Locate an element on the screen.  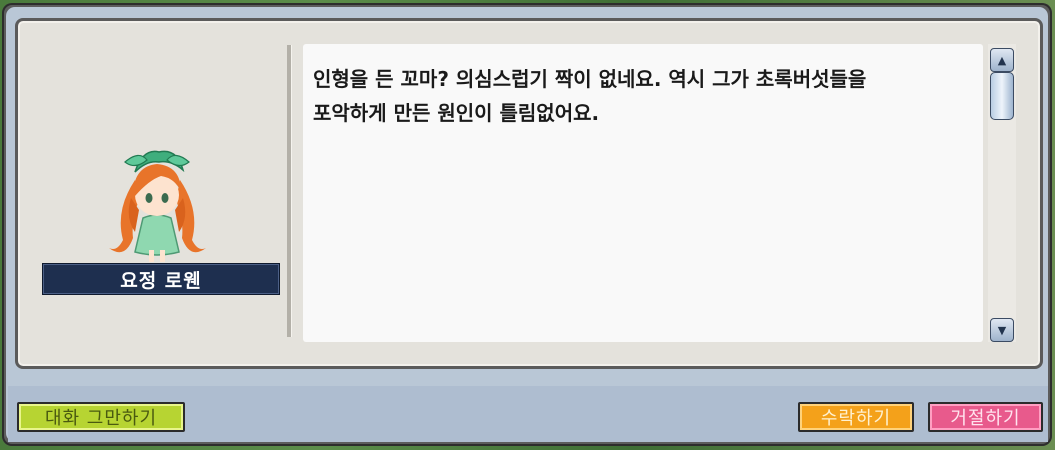
accept-button: 수락하기 is located at coordinates (856, 417).